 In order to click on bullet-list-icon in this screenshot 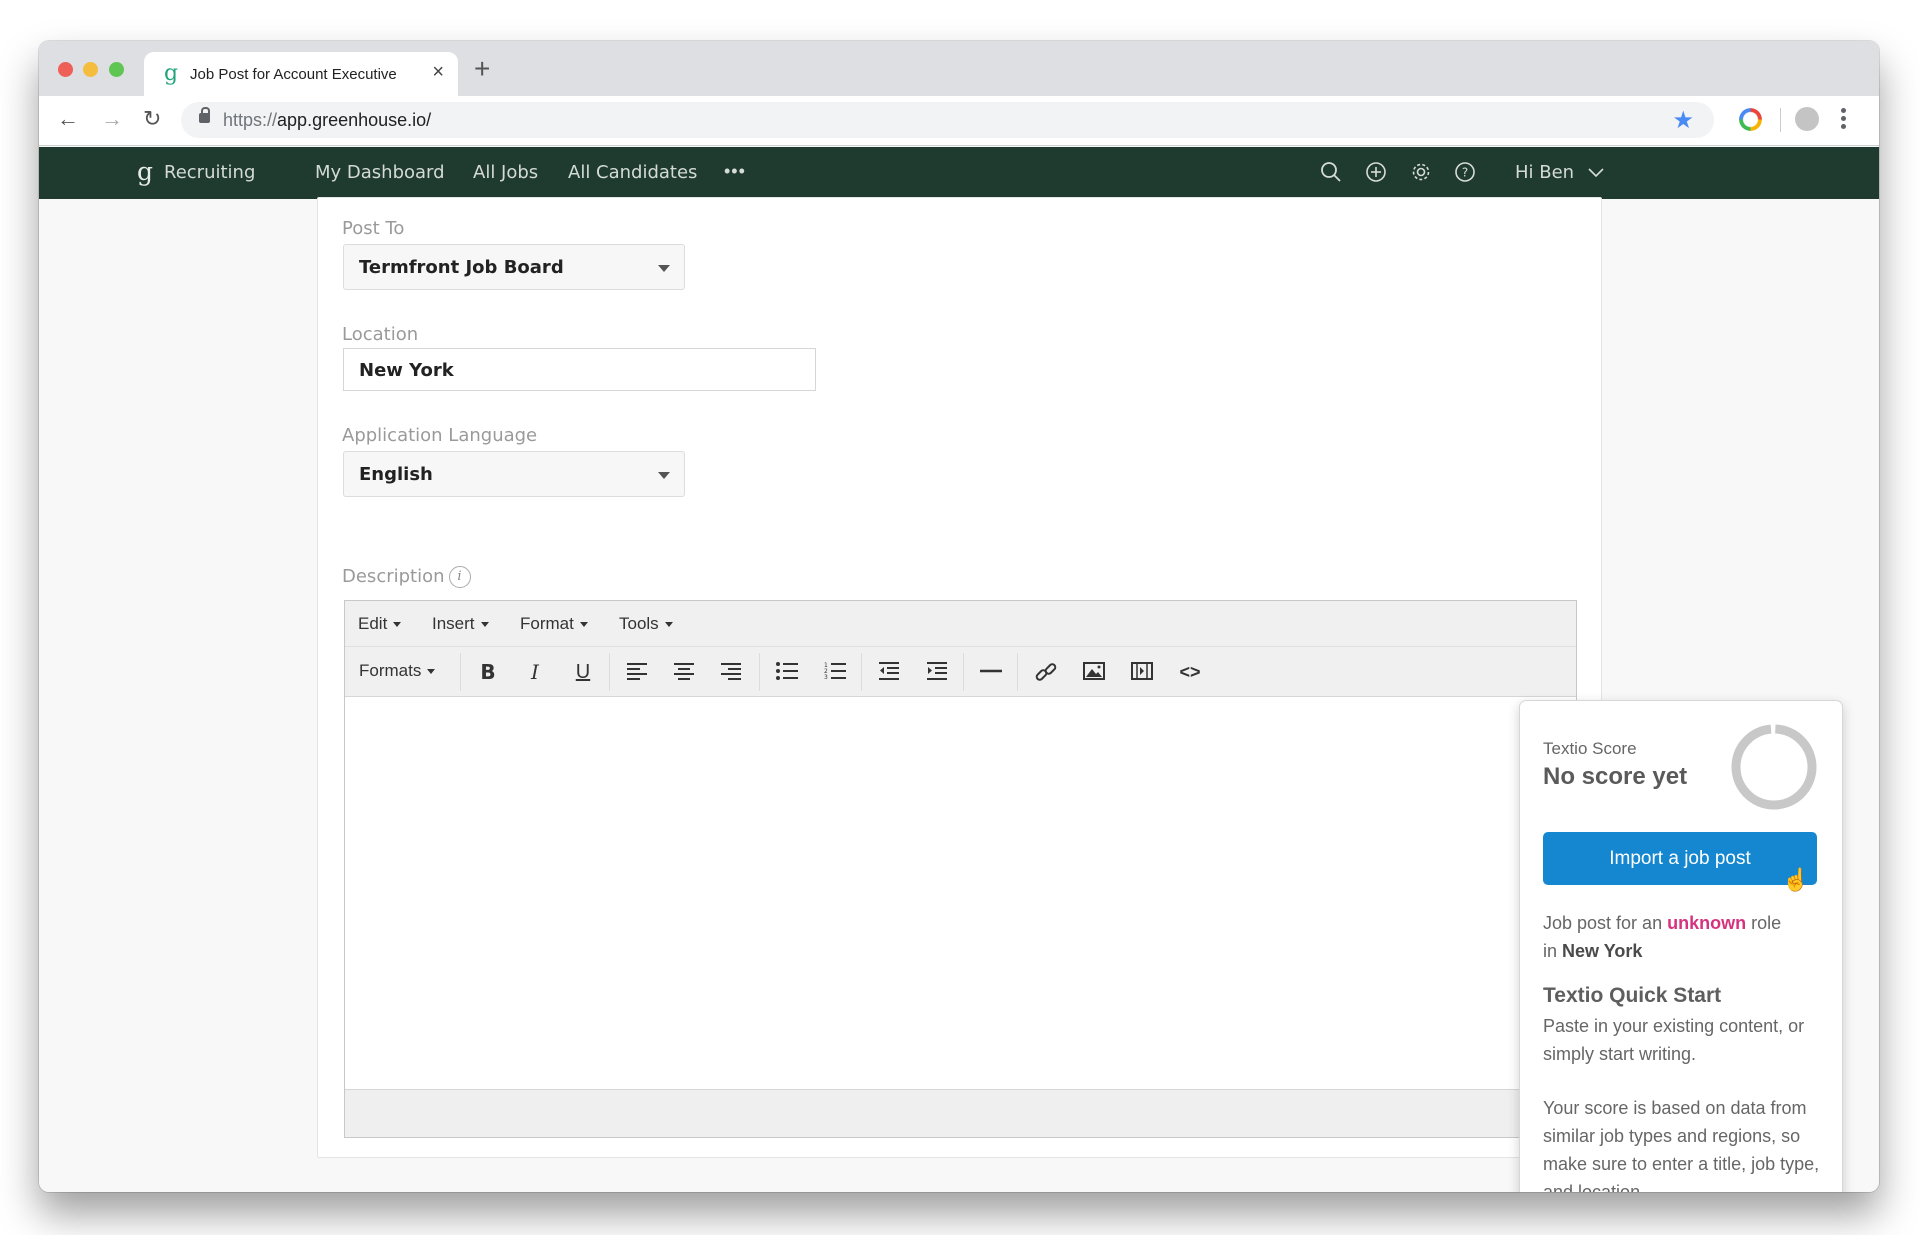, I will do `click(787, 671)`.